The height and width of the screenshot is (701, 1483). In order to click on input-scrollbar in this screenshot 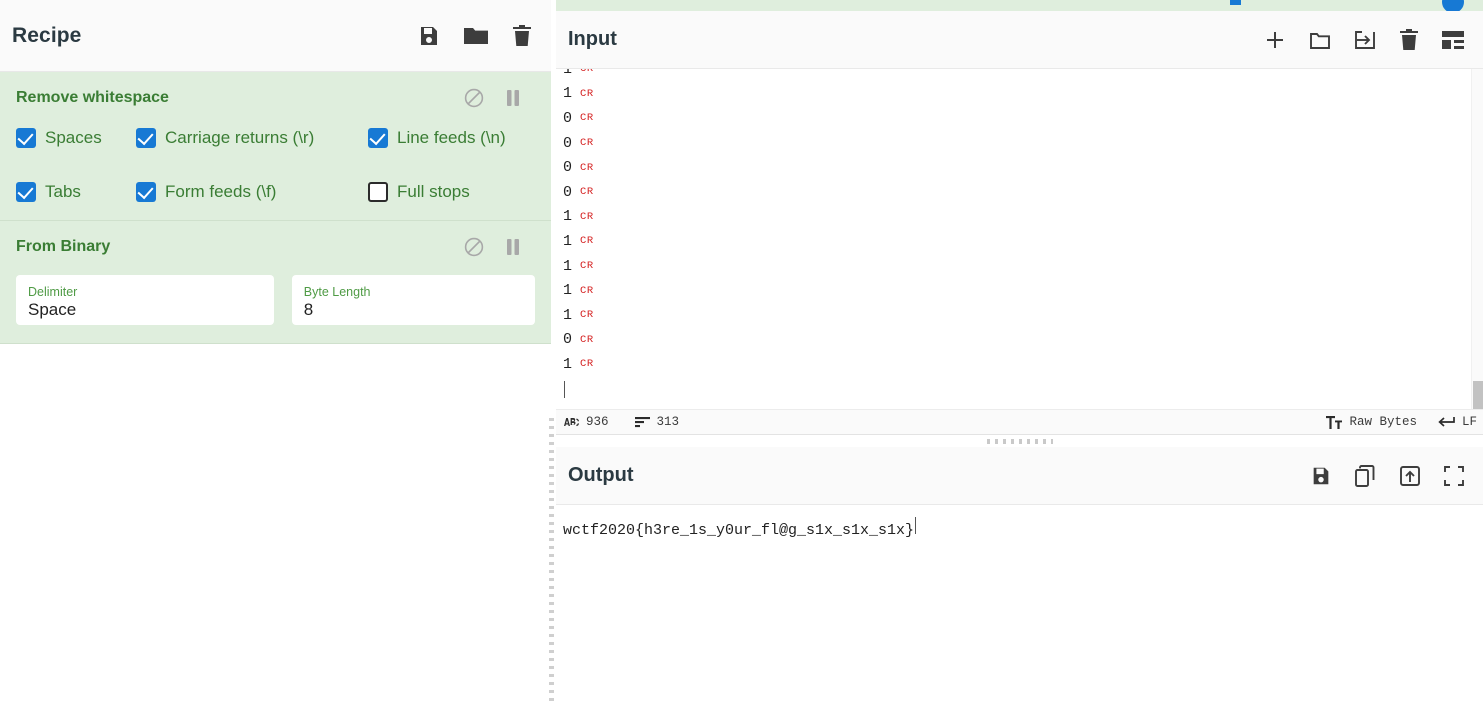, I will do `click(1477, 239)`.